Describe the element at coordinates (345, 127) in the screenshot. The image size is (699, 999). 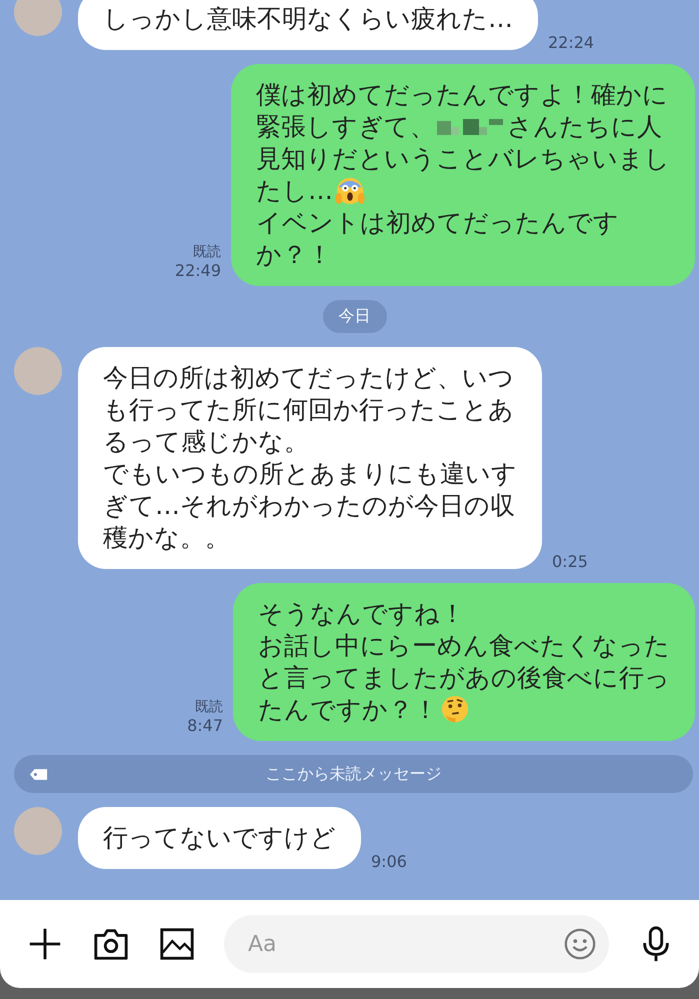
I see `message-text: 緊張しすぎて、` at that location.